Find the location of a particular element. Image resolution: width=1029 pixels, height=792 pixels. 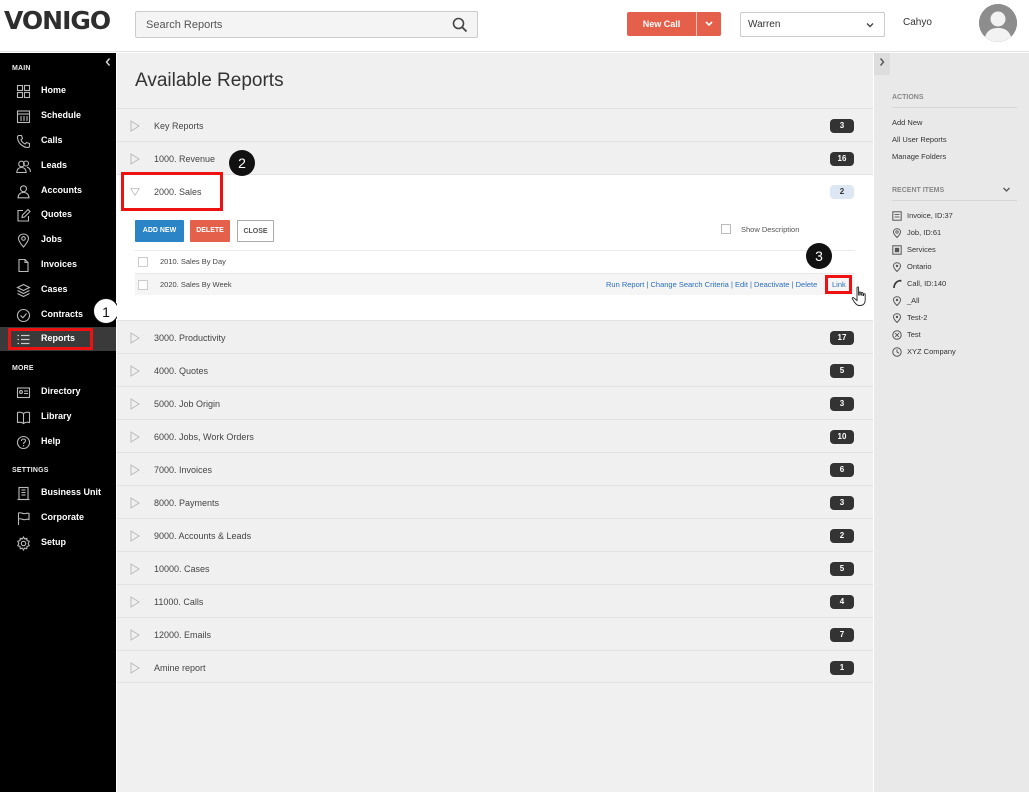

sidebar-item-corporate: Corporate is located at coordinates (58, 518).